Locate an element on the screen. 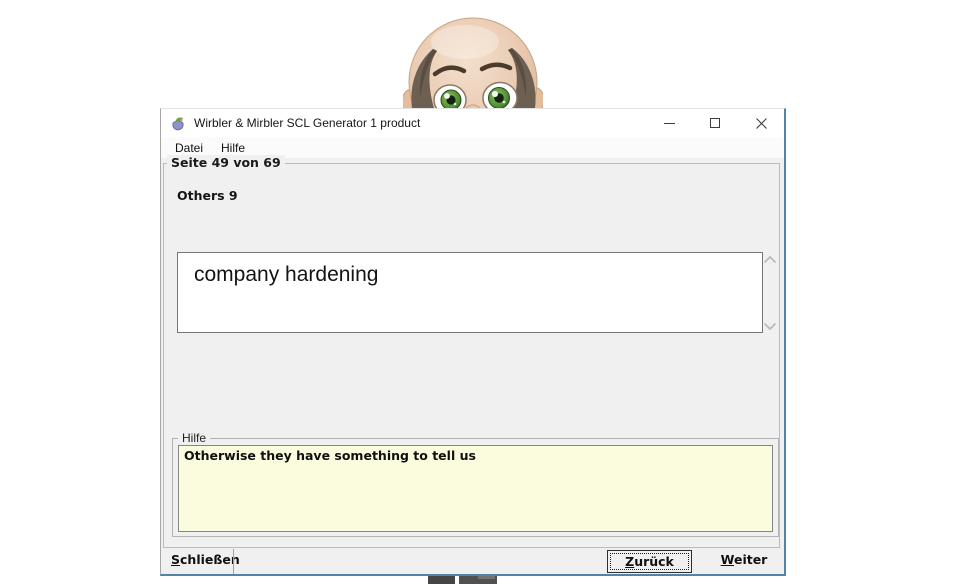 The image size is (960, 584). maximize-button is located at coordinates (715, 123).